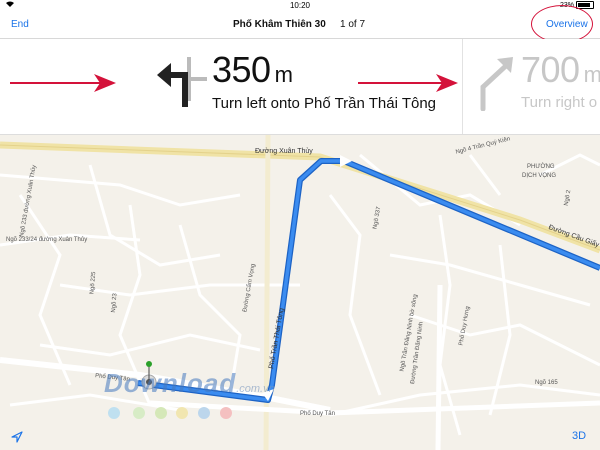  Describe the element at coordinates (317, 414) in the screenshot. I see `map-label-duy-tan-bottom: Phố Duy Tân` at that location.